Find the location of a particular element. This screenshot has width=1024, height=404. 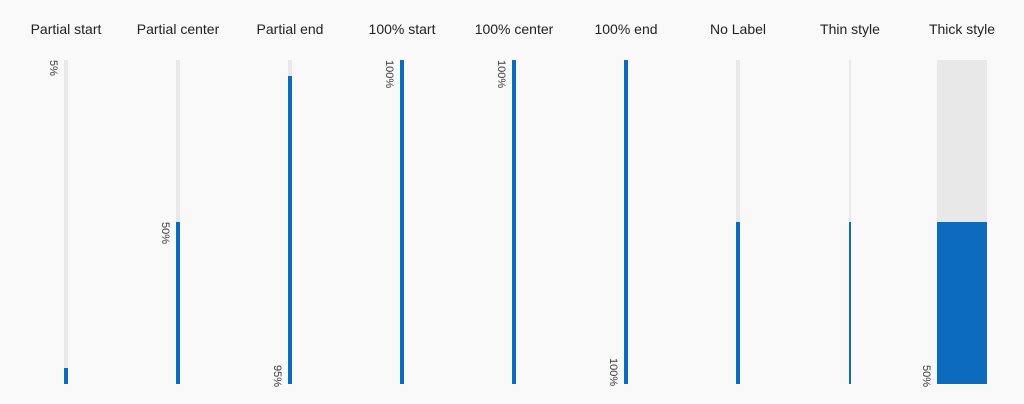

progress-title: Partial center is located at coordinates (178, 29).